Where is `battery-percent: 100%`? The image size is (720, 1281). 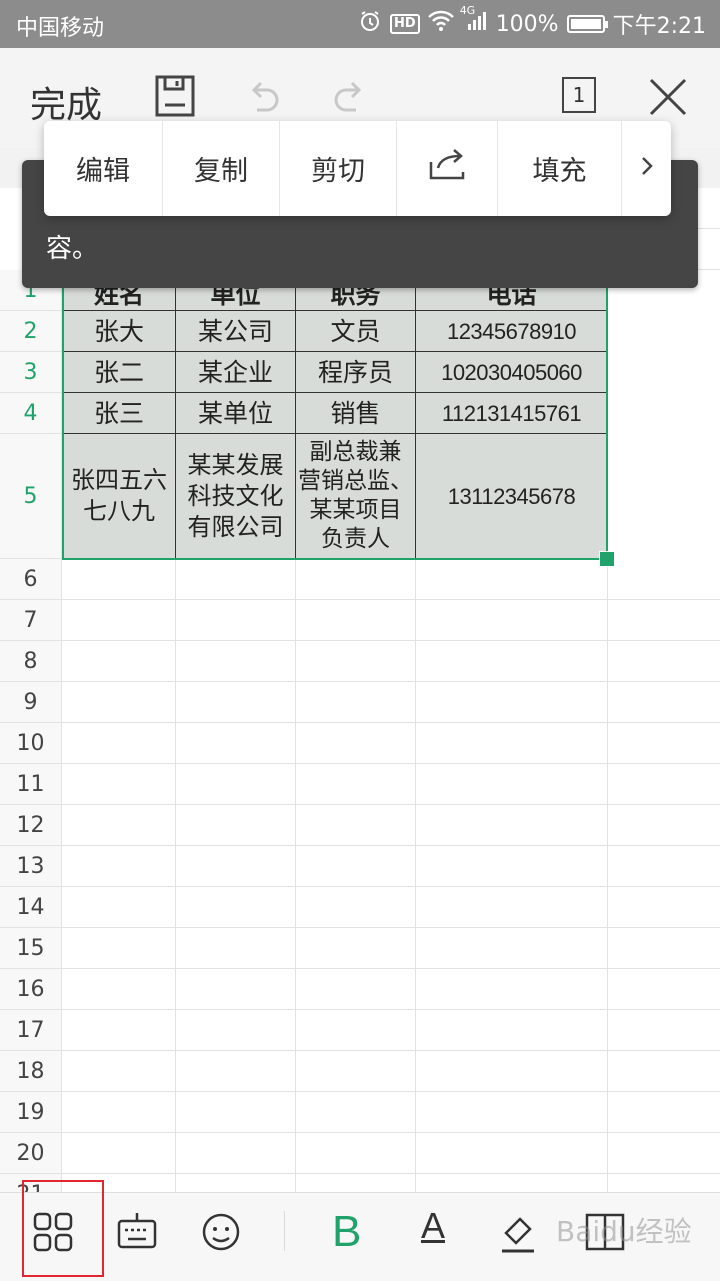
battery-percent: 100% is located at coordinates (527, 24).